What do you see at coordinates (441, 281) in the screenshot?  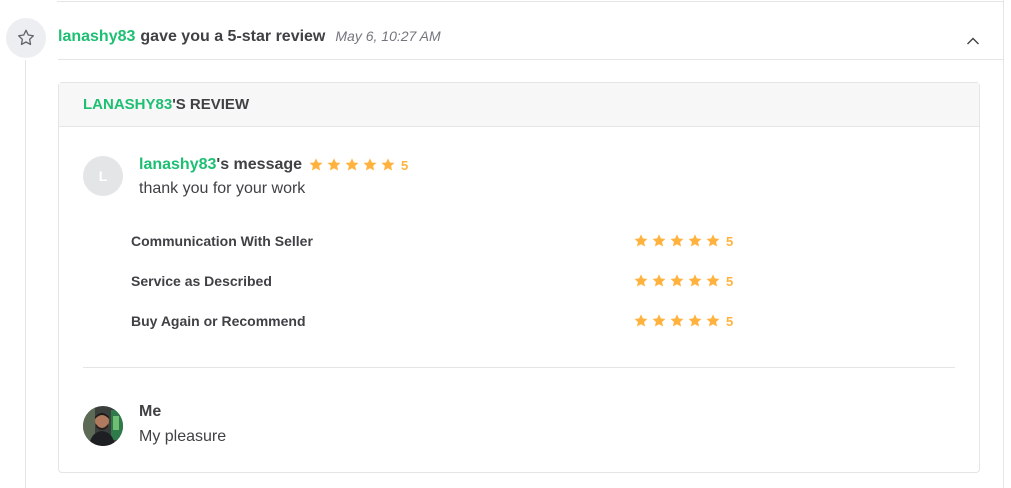 I see `criteria-row-service: Service as Described 5` at bounding box center [441, 281].